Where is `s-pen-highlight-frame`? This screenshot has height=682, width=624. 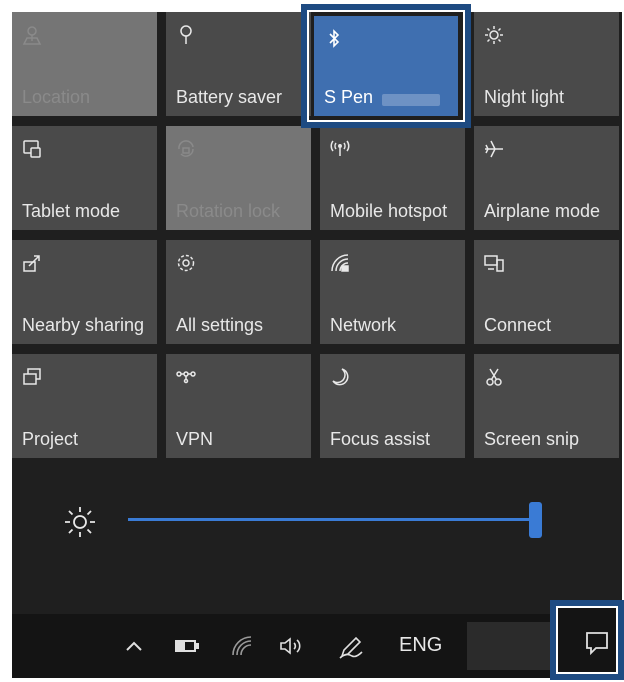 s-pen-highlight-frame is located at coordinates (386, 66).